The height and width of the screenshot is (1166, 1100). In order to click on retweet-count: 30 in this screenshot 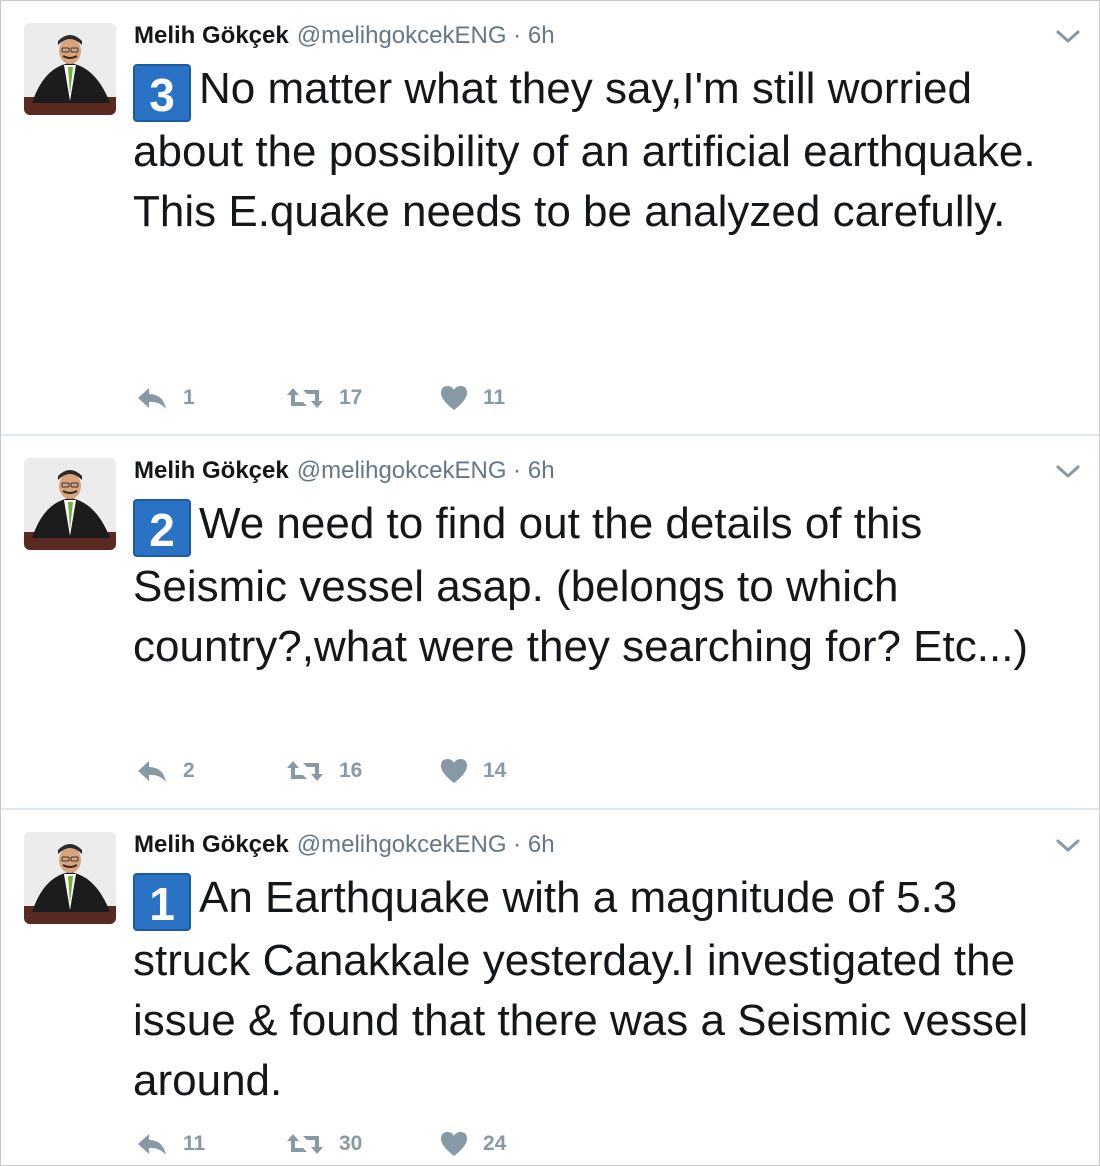, I will do `click(351, 1143)`.